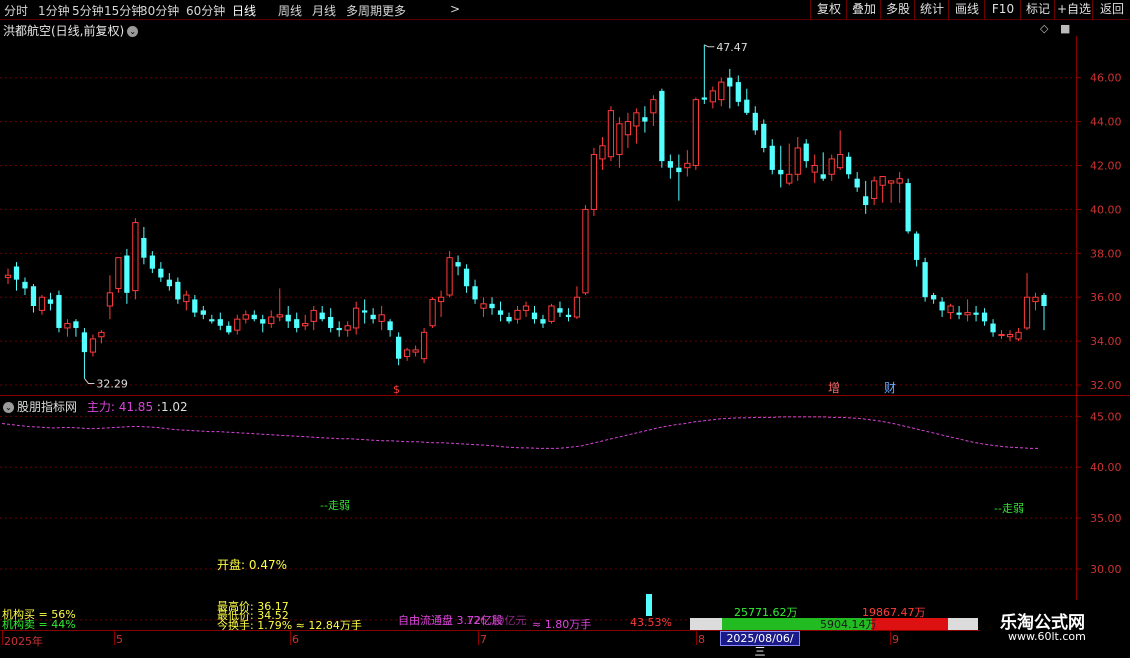 This screenshot has height=658, width=1130. Describe the element at coordinates (760, 644) in the screenshot. I see `cursor-date-box: 2025/08/06/三` at that location.